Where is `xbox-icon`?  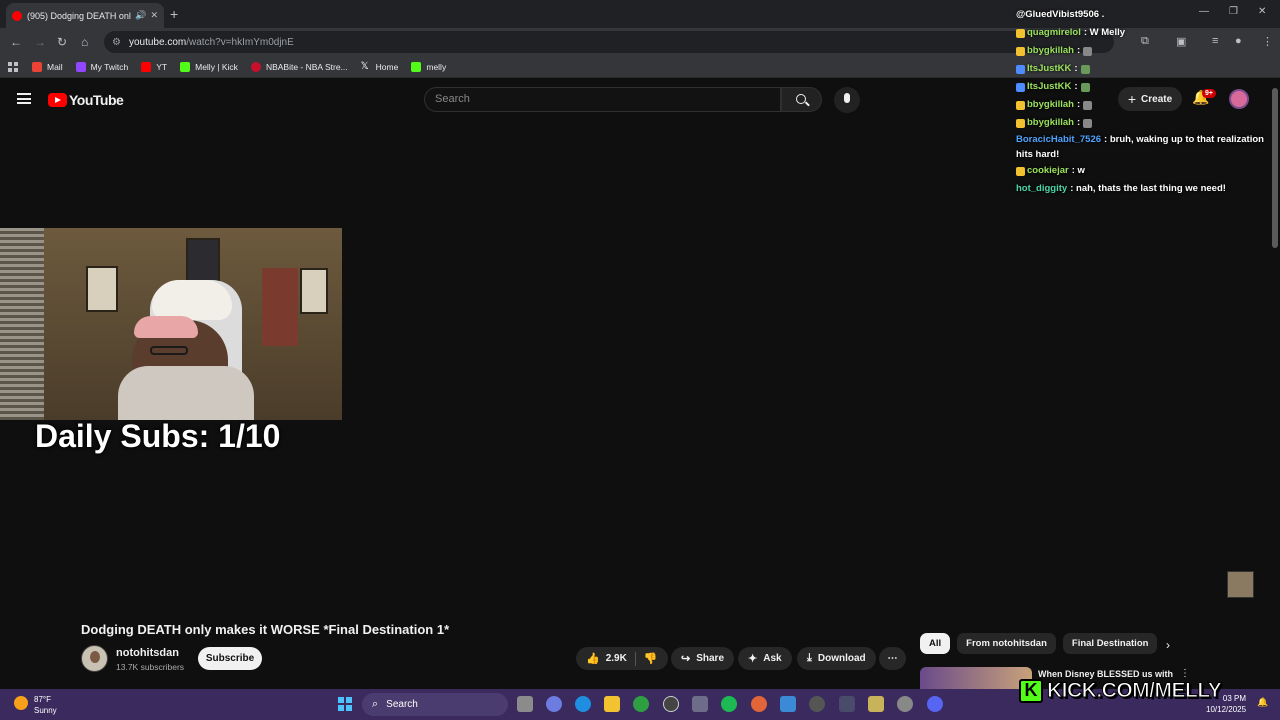
xbox-icon is located at coordinates (641, 704).